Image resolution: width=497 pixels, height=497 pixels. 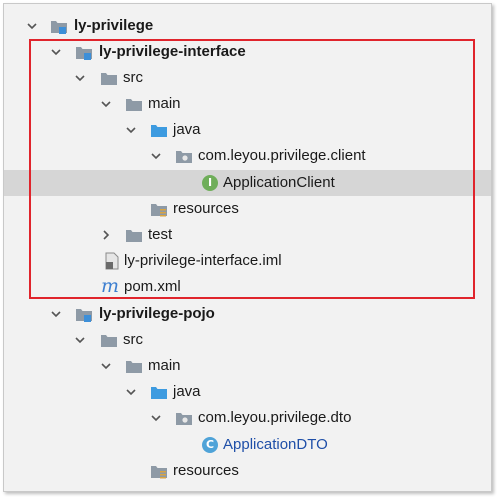 I want to click on tree-node-label: com.leyou.privilege.client, so click(x=282, y=155).